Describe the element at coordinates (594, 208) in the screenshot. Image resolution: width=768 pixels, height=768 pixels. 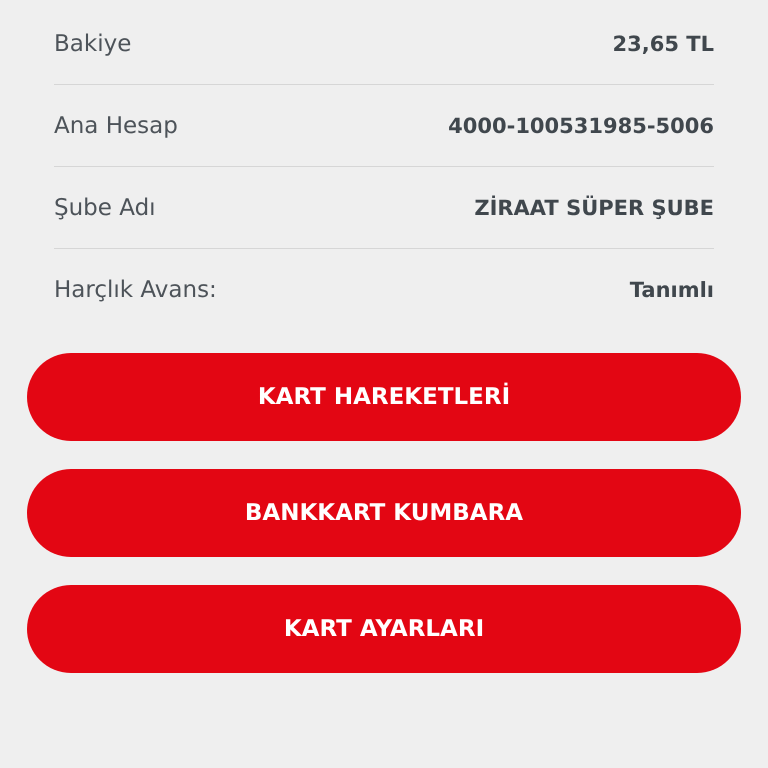
I see `detail-value: ZİRAAT SÜPER ŞUBE` at that location.